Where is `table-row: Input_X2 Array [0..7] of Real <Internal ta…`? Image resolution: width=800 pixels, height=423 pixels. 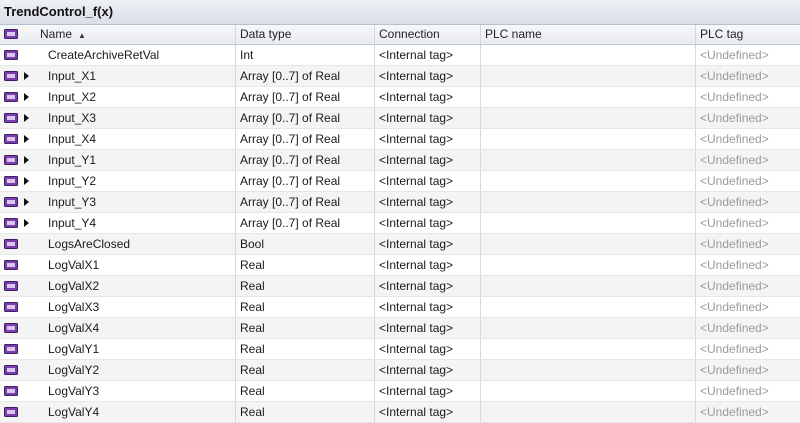
table-row: Input_X2 Array [0..7] of Real <Internal ta… is located at coordinates (400, 97).